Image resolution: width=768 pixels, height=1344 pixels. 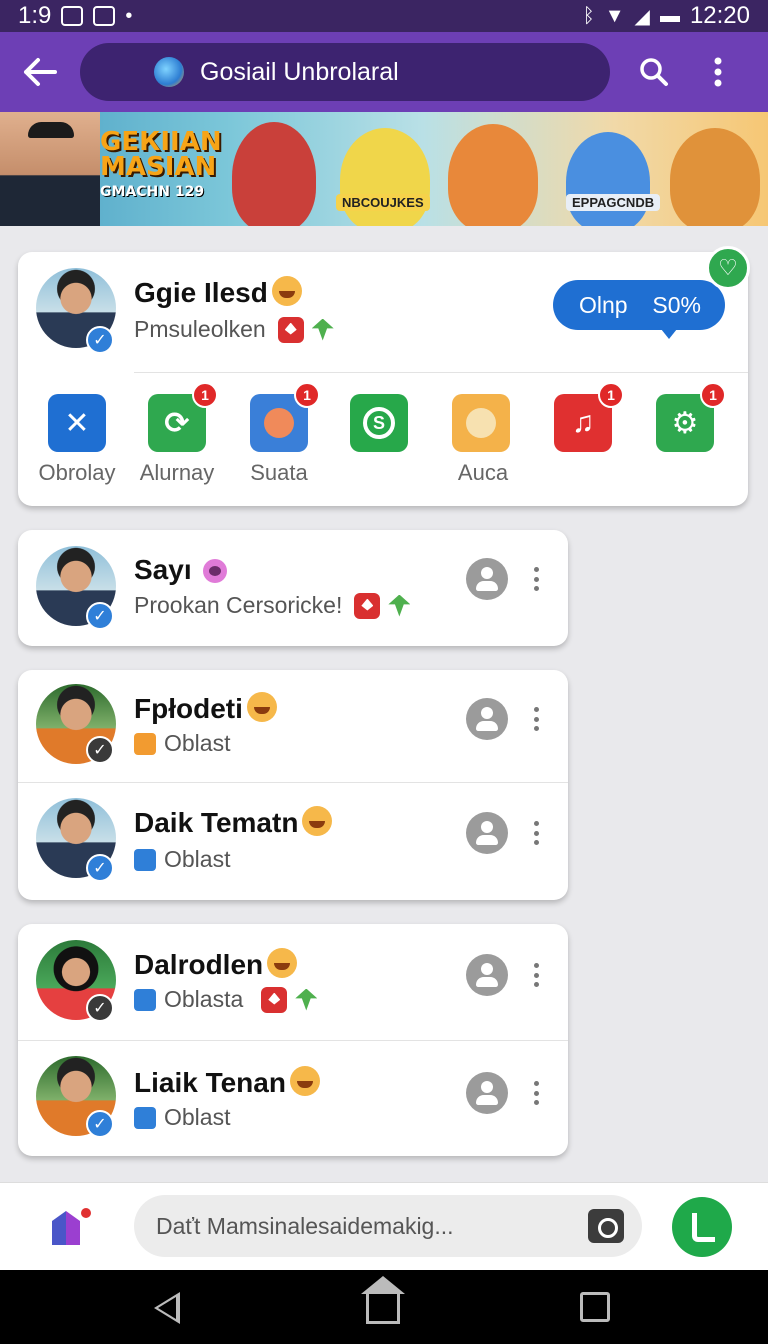 I want to click on more-menu-button, so click(x=718, y=72).